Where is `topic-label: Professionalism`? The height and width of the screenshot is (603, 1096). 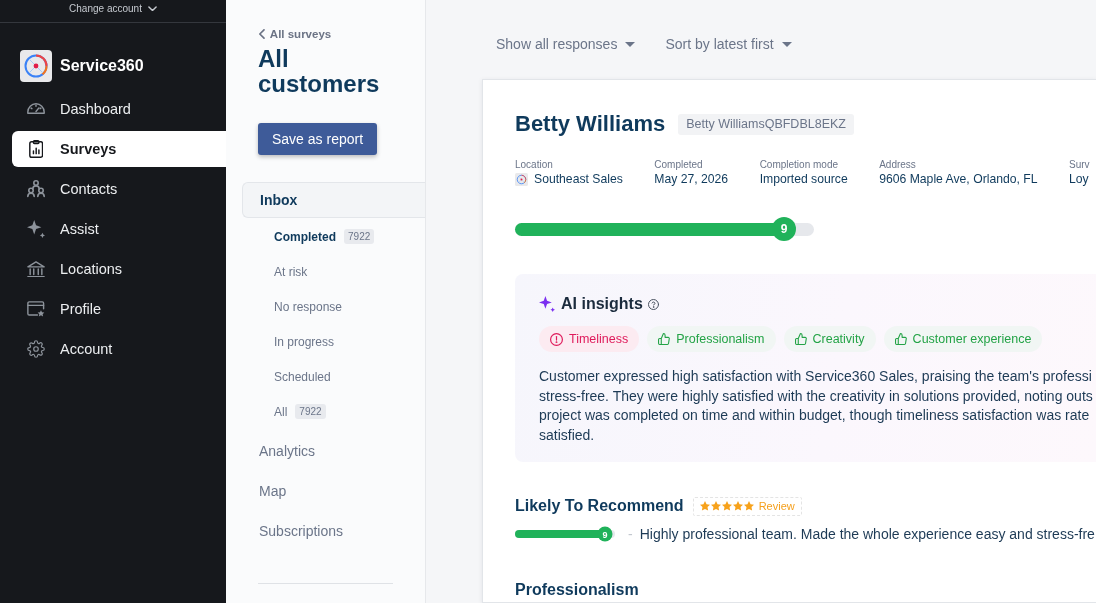 topic-label: Professionalism is located at coordinates (720, 339).